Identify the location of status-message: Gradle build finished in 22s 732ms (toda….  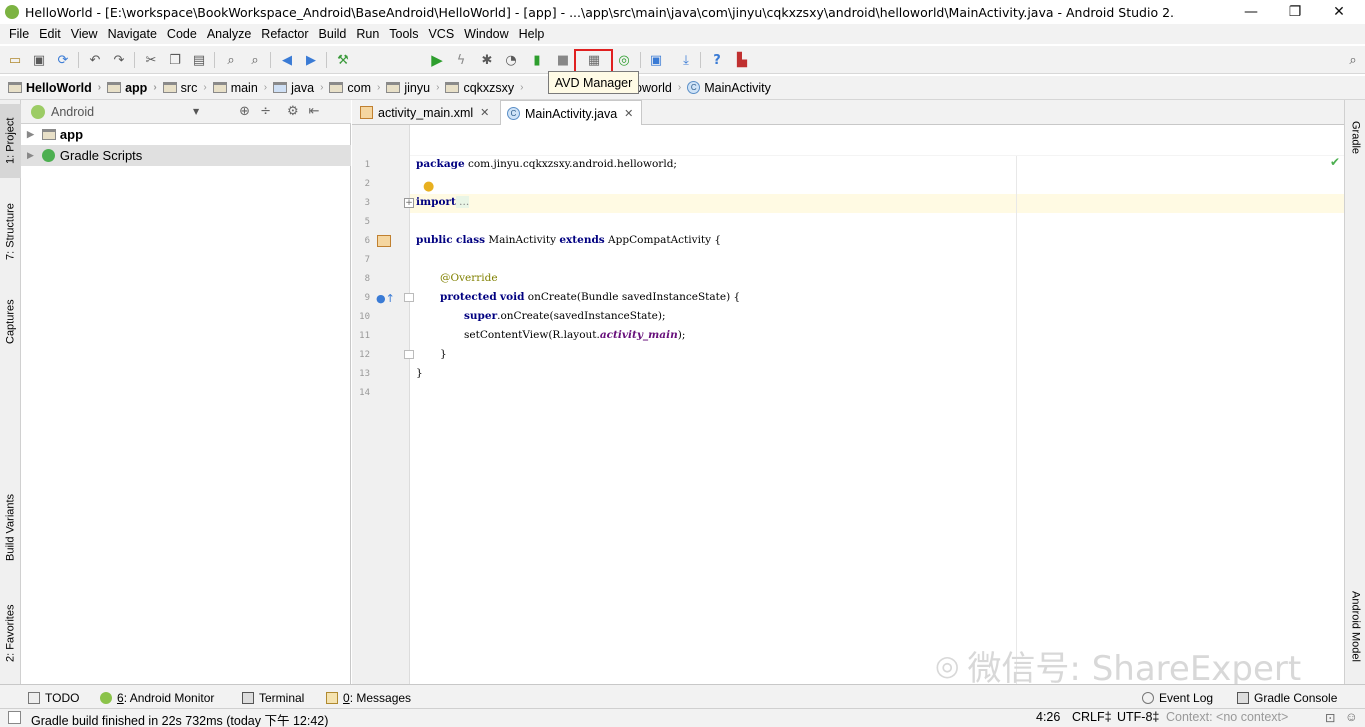
(179, 718).